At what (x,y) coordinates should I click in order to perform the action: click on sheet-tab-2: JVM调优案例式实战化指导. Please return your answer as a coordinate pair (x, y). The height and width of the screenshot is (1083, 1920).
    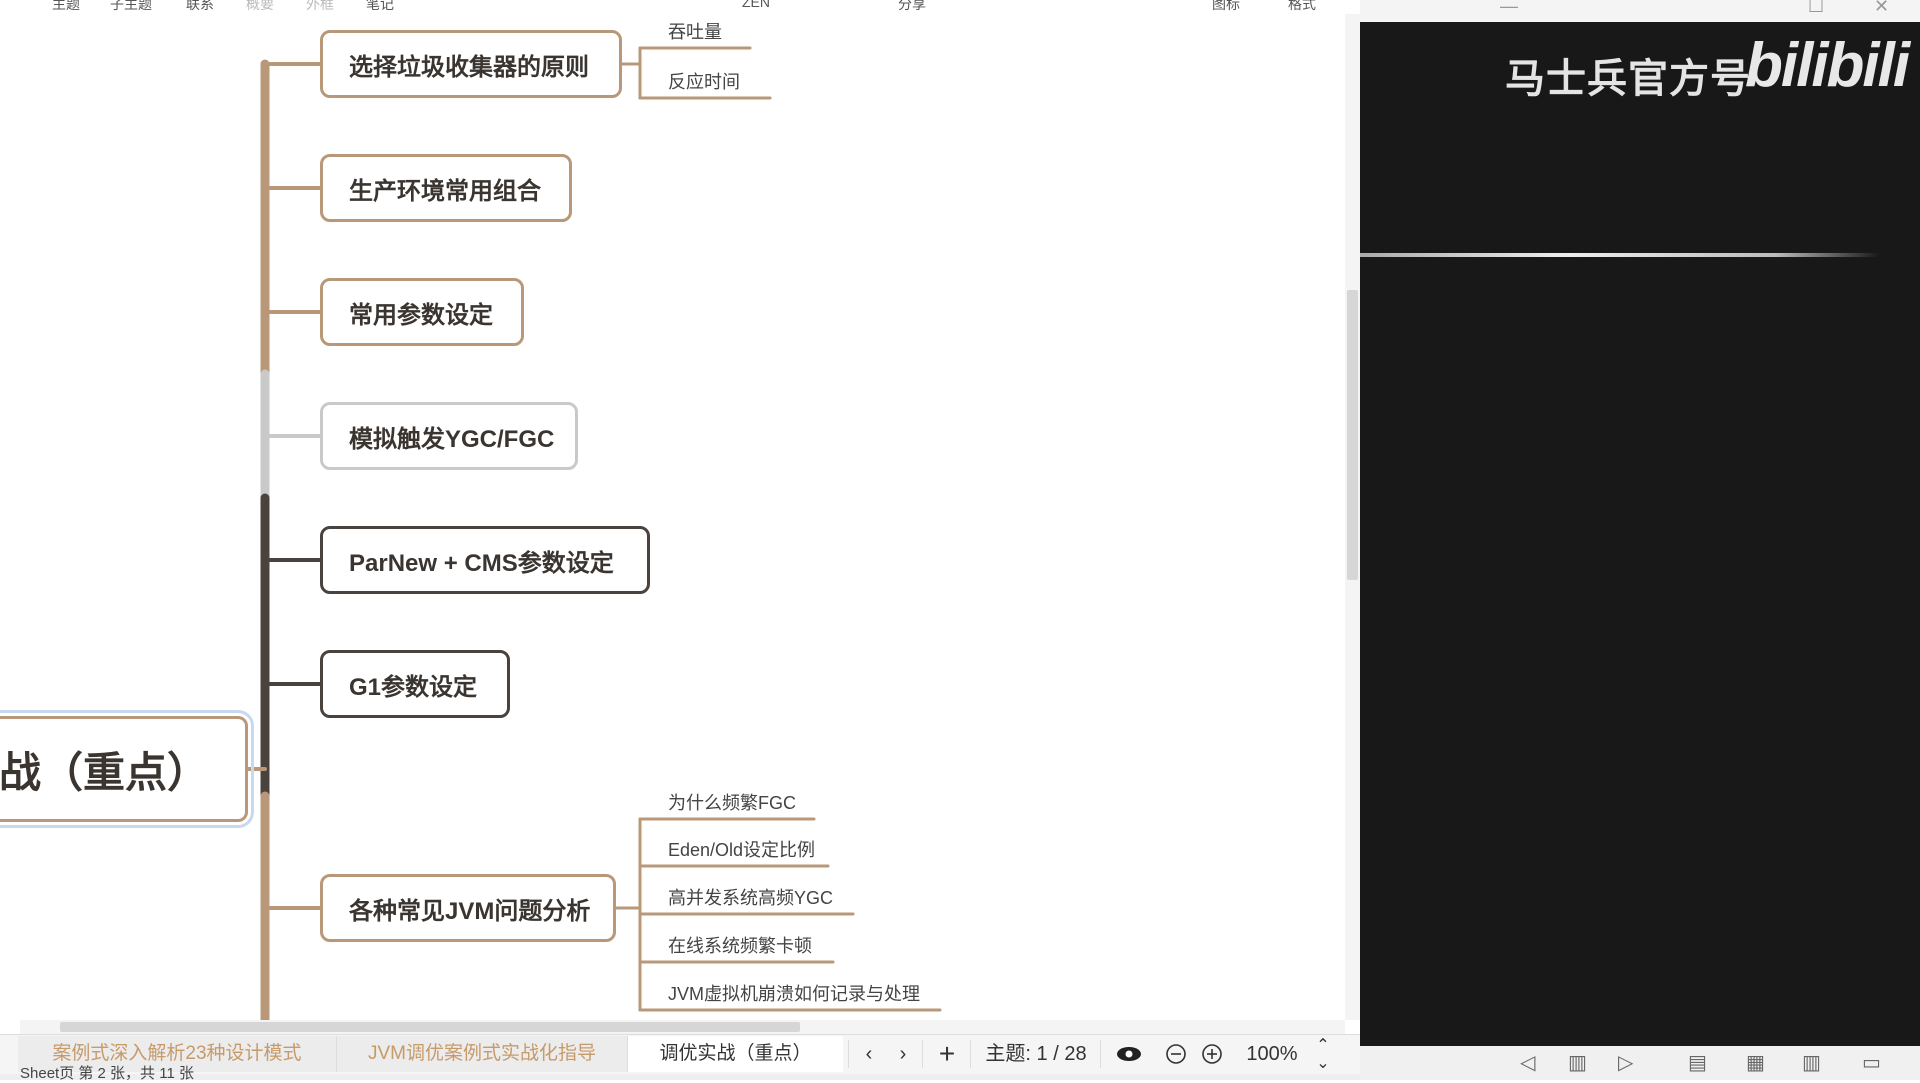
    Looking at the image, I should click on (482, 1054).